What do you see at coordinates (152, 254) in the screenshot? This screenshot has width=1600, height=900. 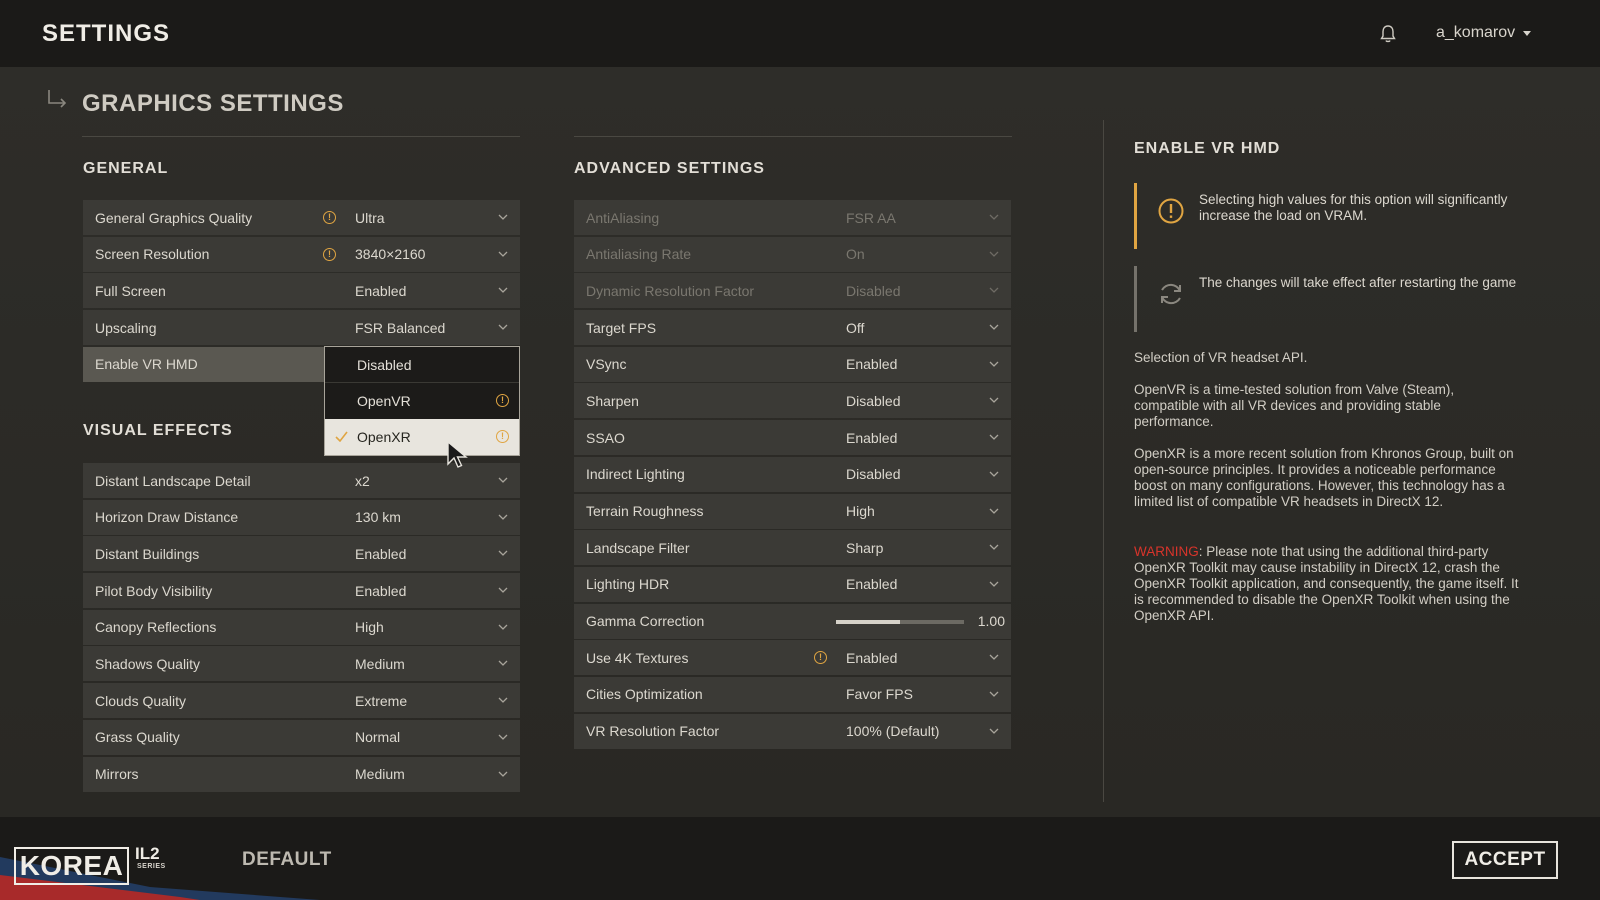 I see `setting-label: Screen Resolution` at bounding box center [152, 254].